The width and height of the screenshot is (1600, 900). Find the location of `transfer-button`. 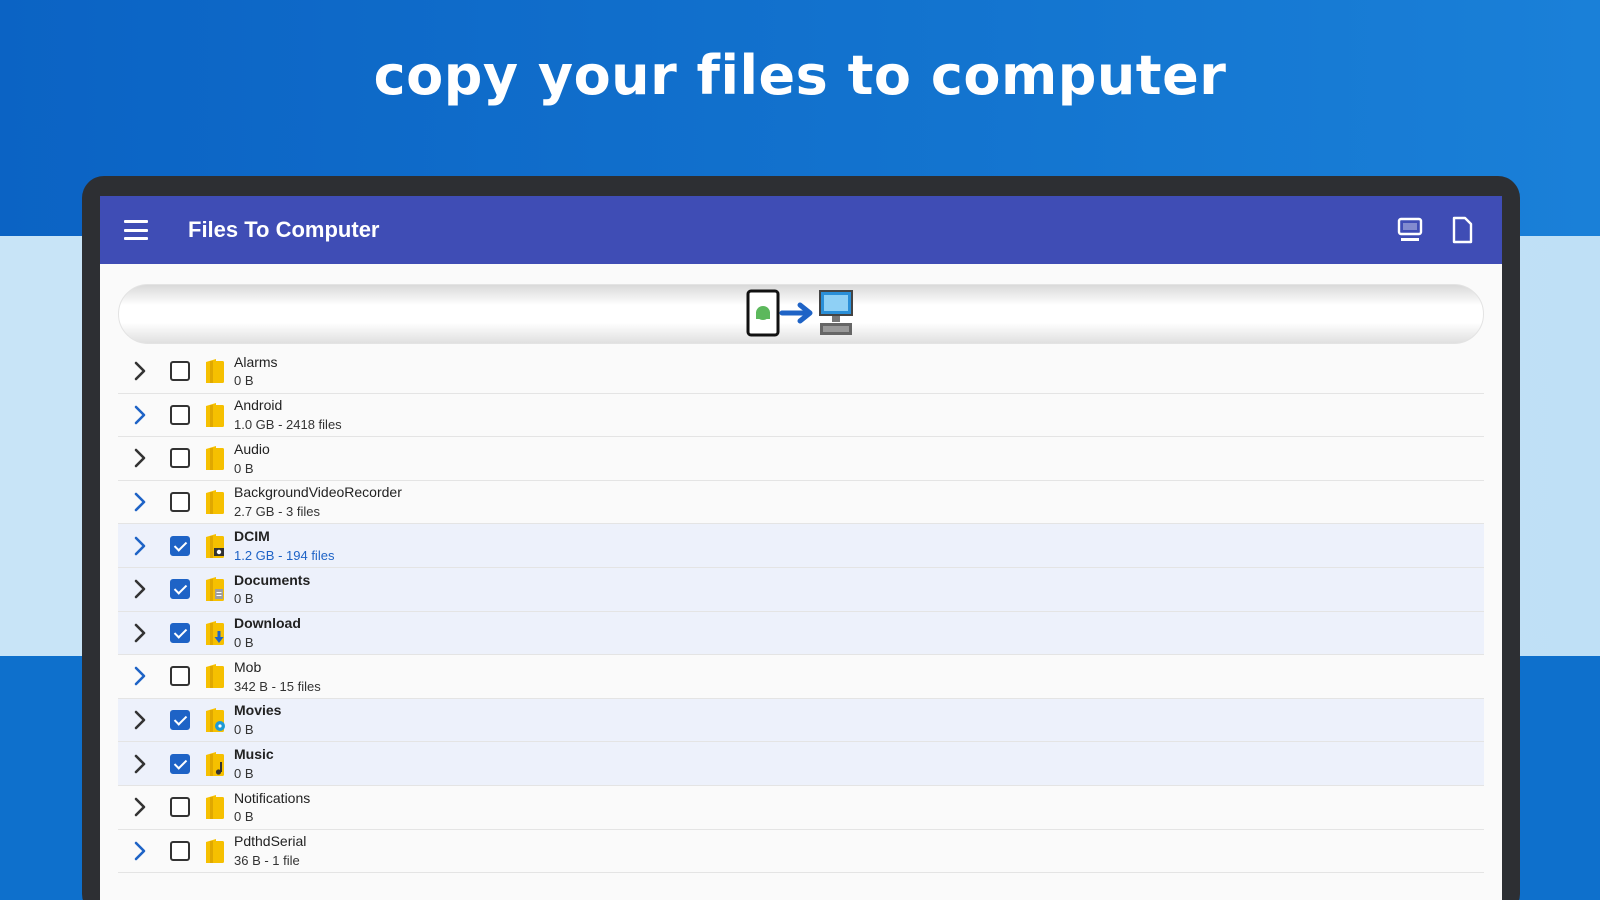

transfer-button is located at coordinates (801, 314).